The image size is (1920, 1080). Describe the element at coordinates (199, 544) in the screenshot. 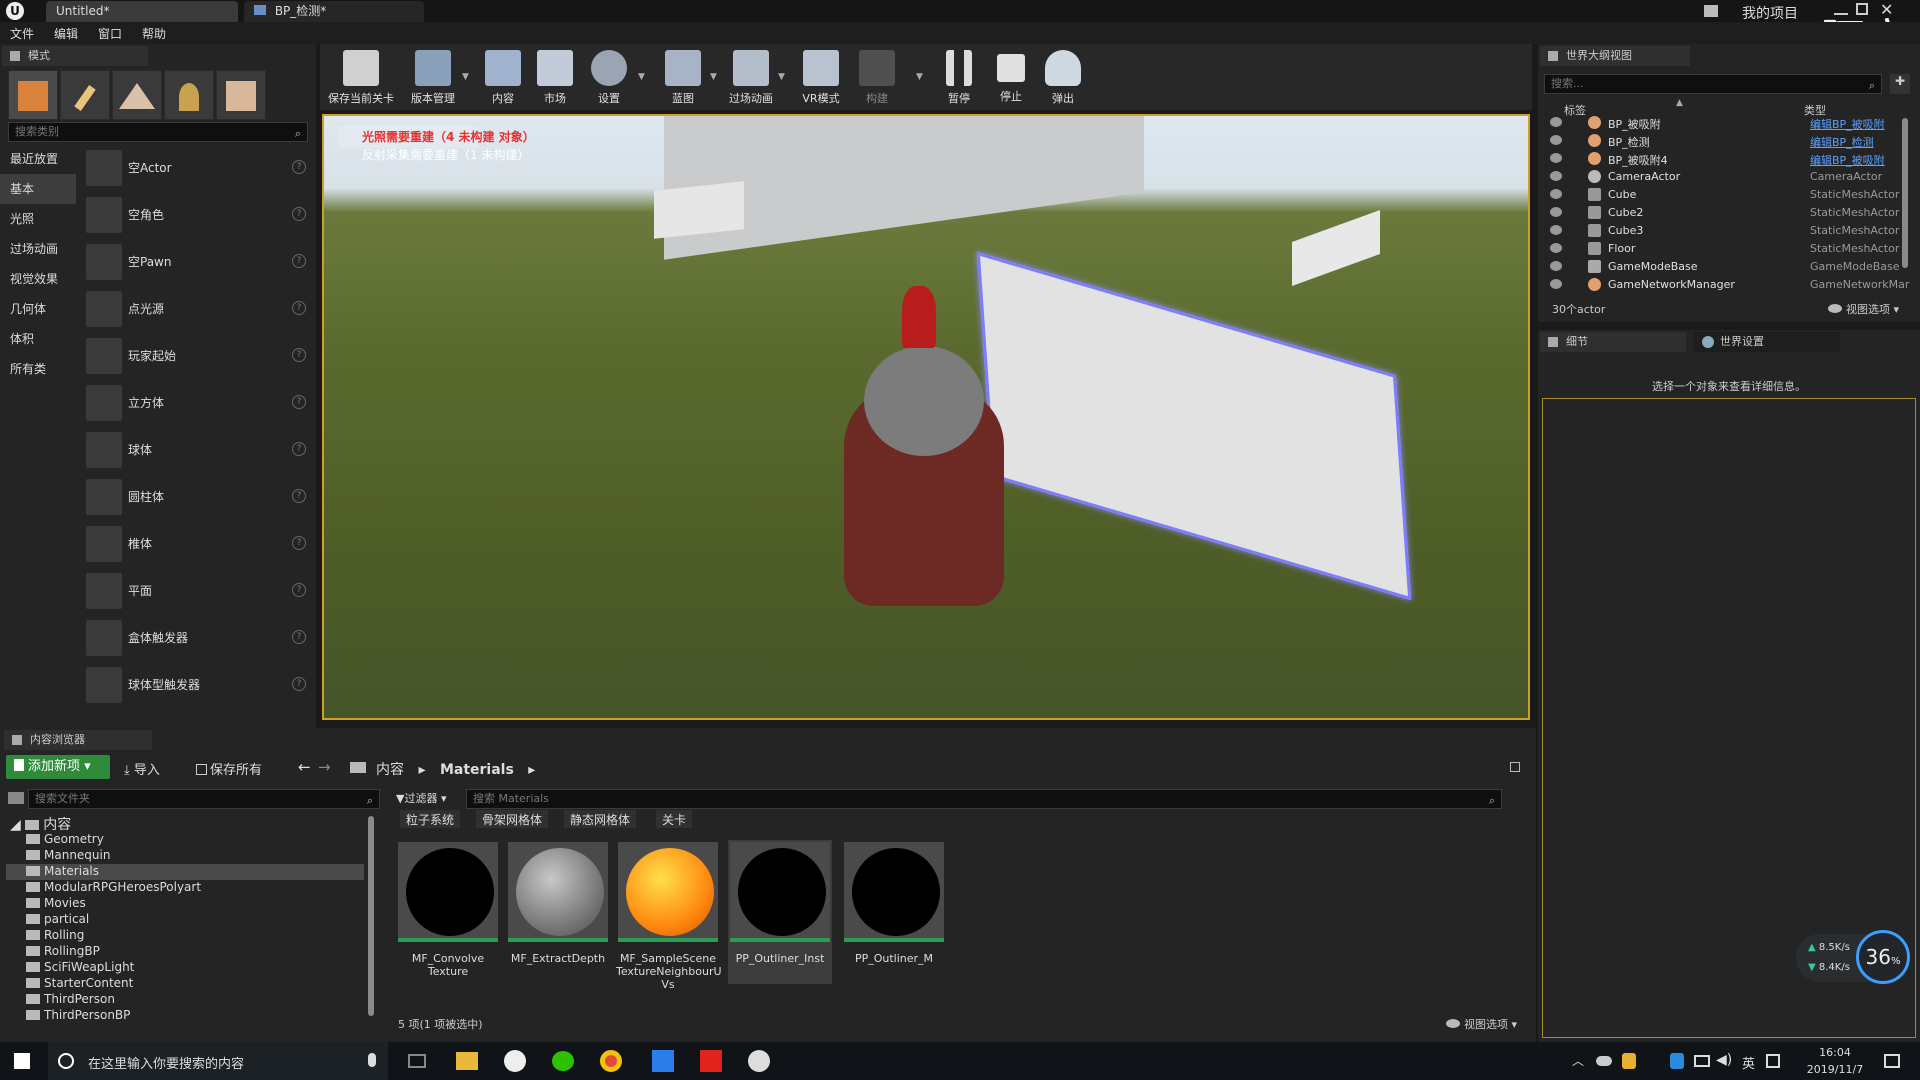

I see `place-item-cone: 椎体?` at that location.